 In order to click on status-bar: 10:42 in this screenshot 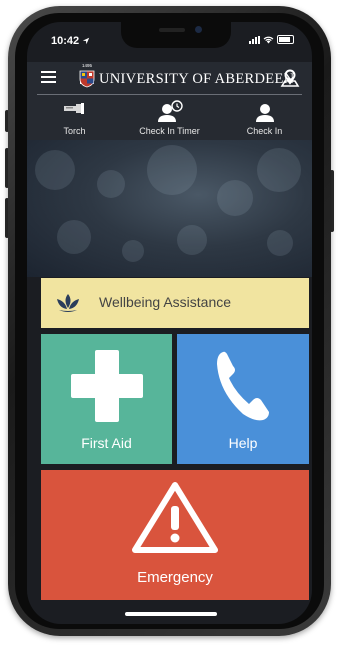, I will do `click(169, 37)`.